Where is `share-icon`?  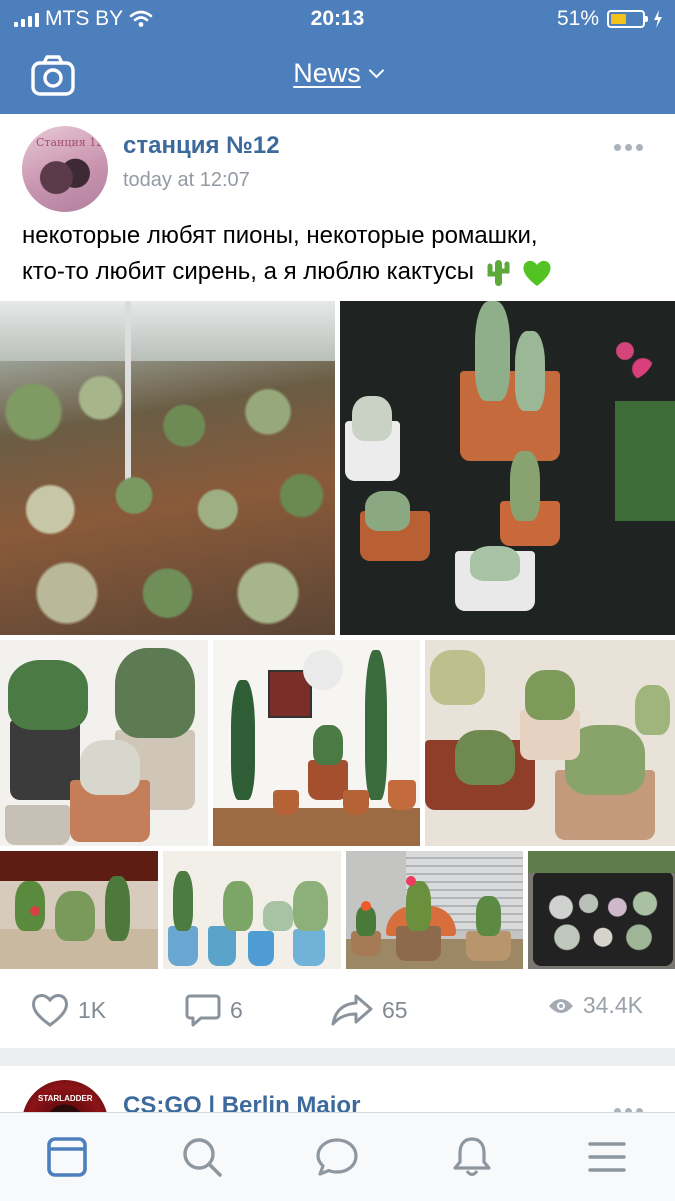 share-icon is located at coordinates (352, 1010).